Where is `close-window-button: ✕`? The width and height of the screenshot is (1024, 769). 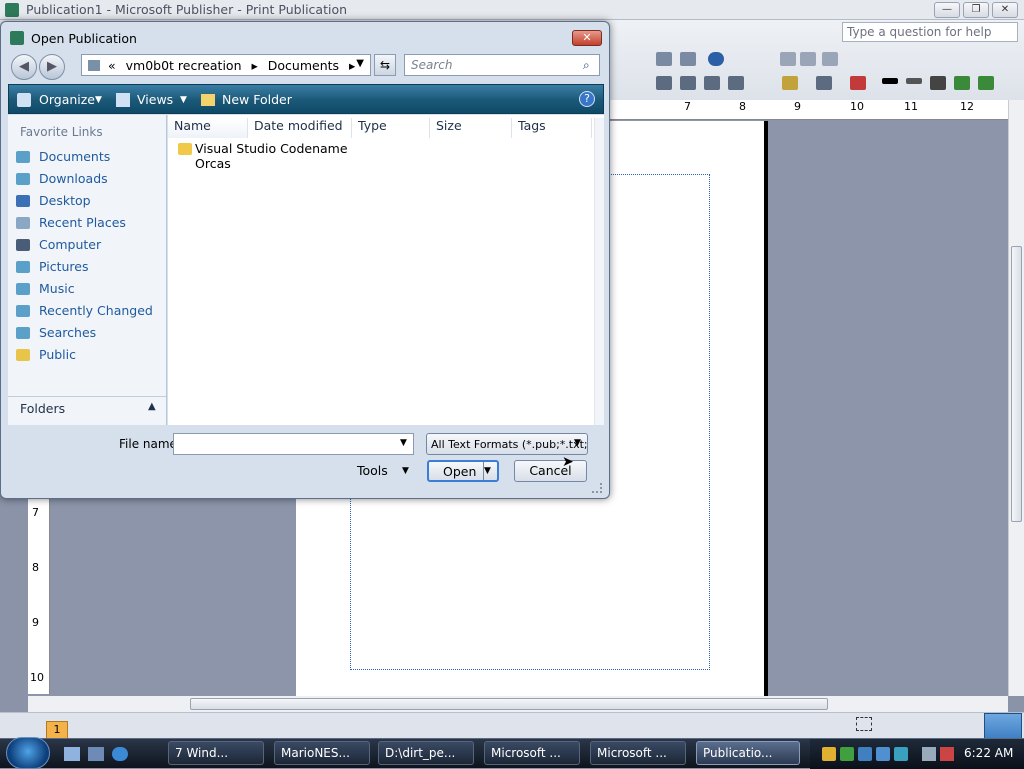
close-window-button: ✕ is located at coordinates (1005, 10).